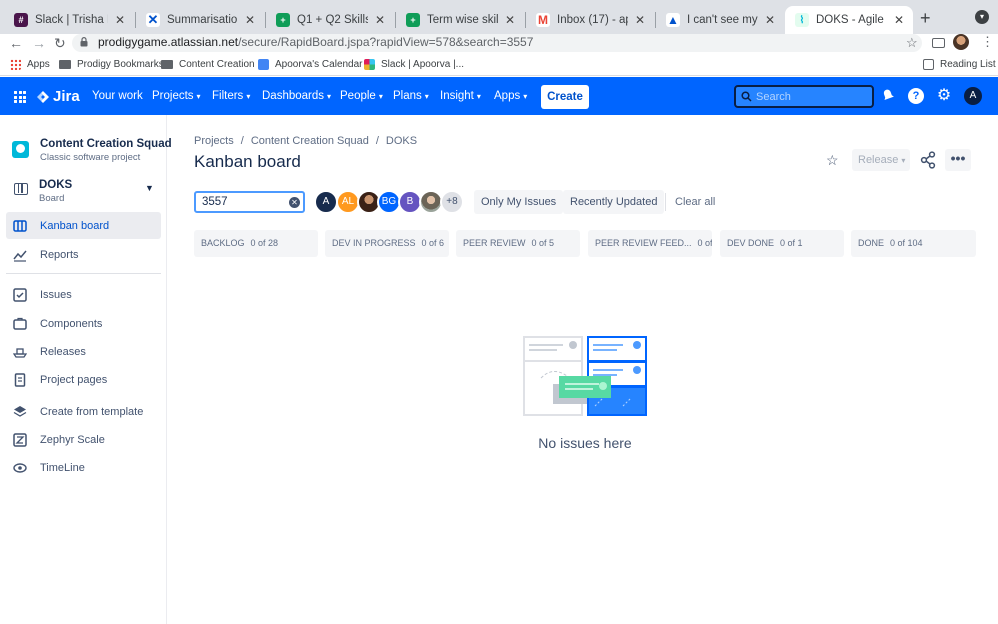 This screenshot has height=624, width=998. Describe the element at coordinates (565, 97) in the screenshot. I see `create-button: Create` at that location.